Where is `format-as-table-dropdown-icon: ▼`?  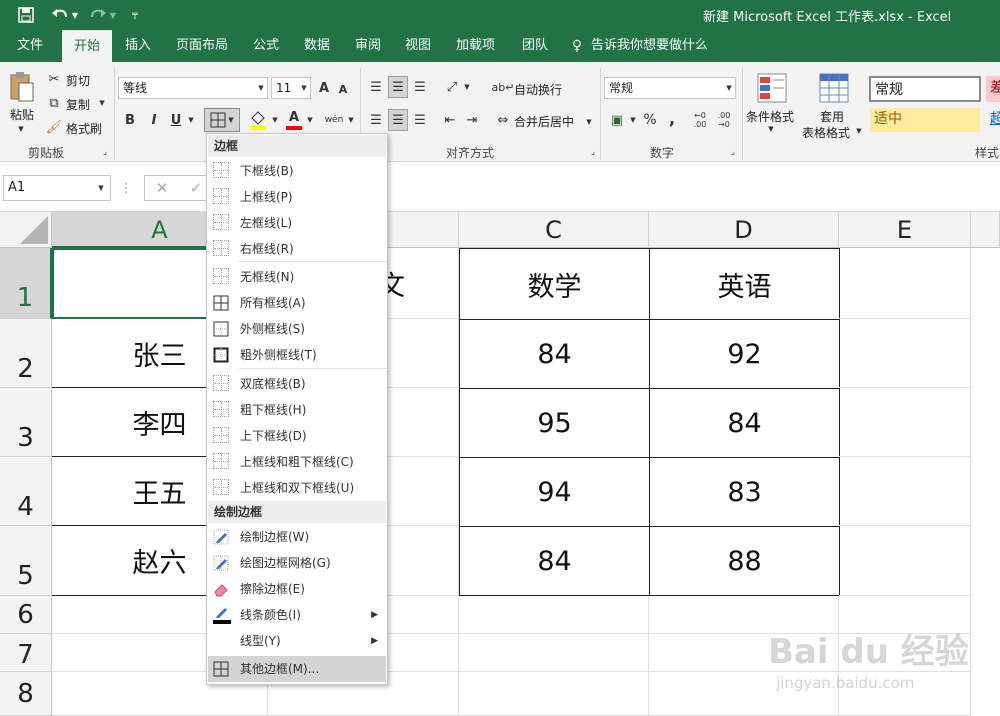 format-as-table-dropdown-icon: ▼ is located at coordinates (859, 131).